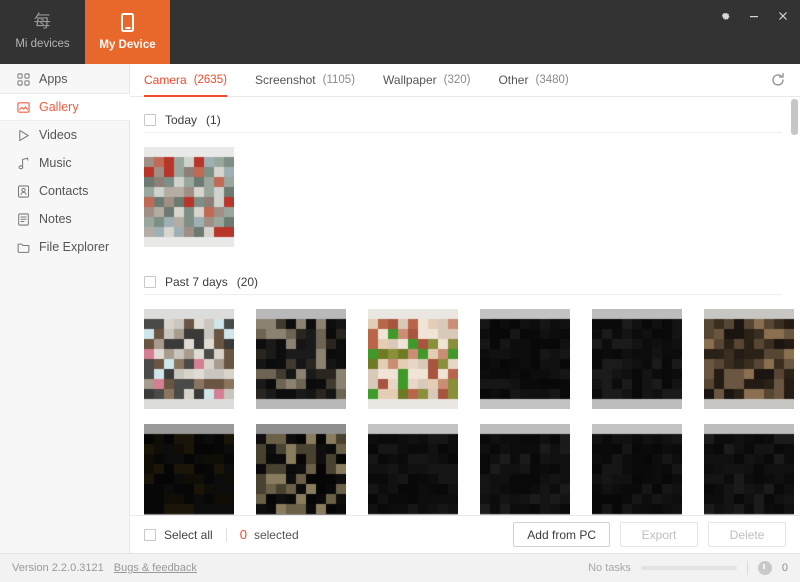 This screenshot has width=800, height=582. I want to click on apps-grid-icon, so click(23, 79).